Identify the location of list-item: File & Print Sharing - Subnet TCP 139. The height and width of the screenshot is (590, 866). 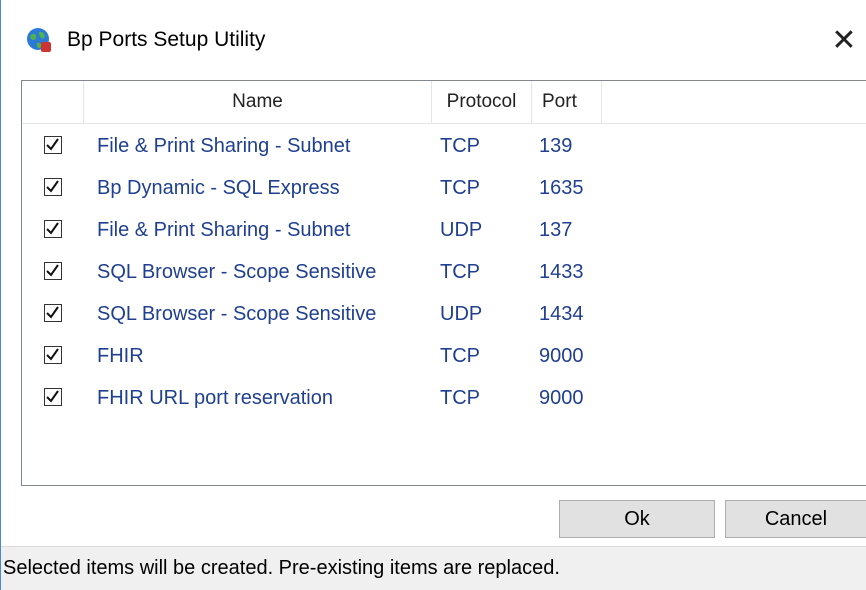
(444, 146).